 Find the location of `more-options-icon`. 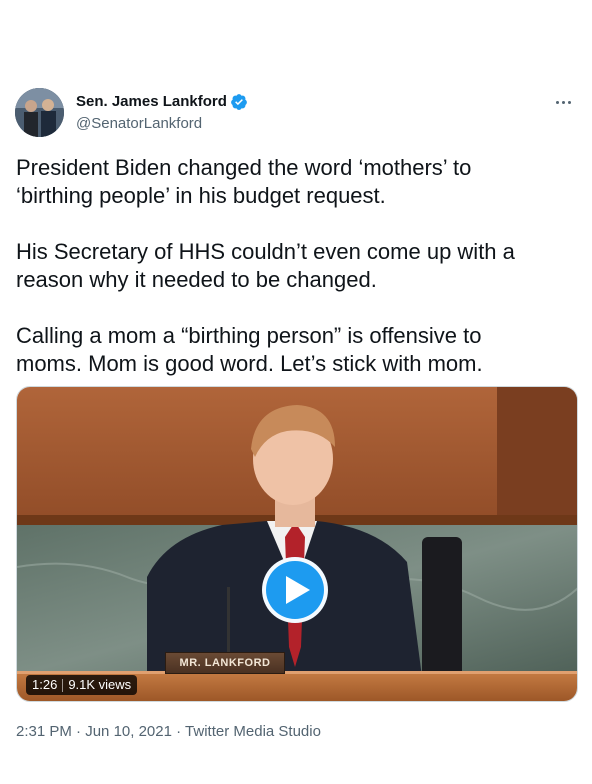

more-options-icon is located at coordinates (563, 102).